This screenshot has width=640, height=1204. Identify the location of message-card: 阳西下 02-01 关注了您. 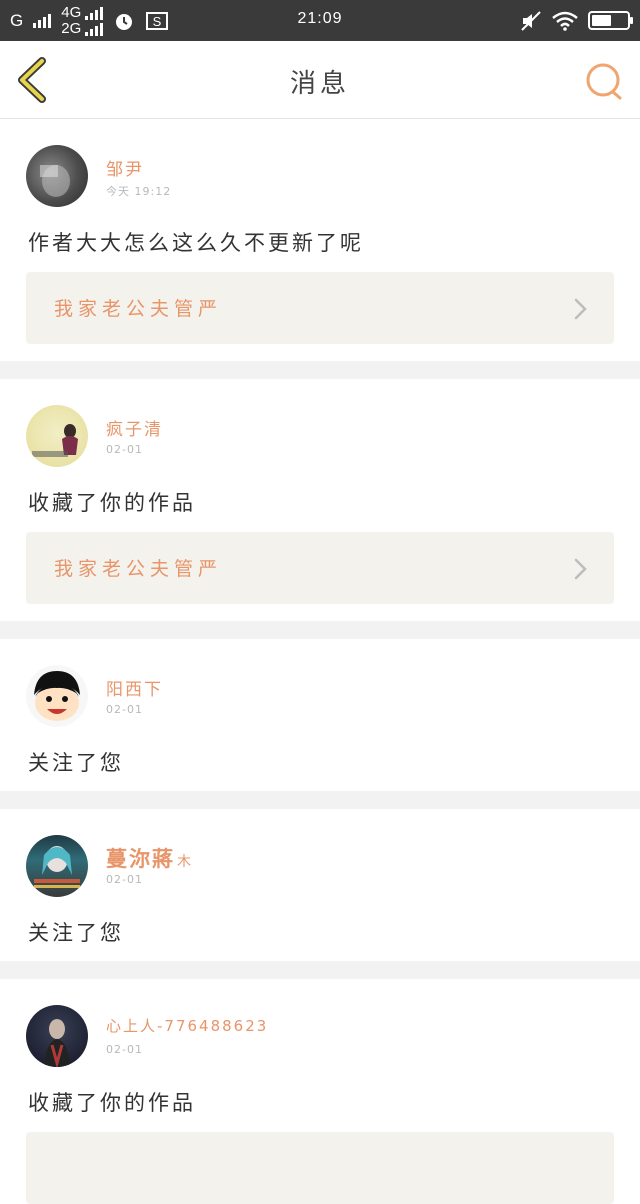
(320, 715).